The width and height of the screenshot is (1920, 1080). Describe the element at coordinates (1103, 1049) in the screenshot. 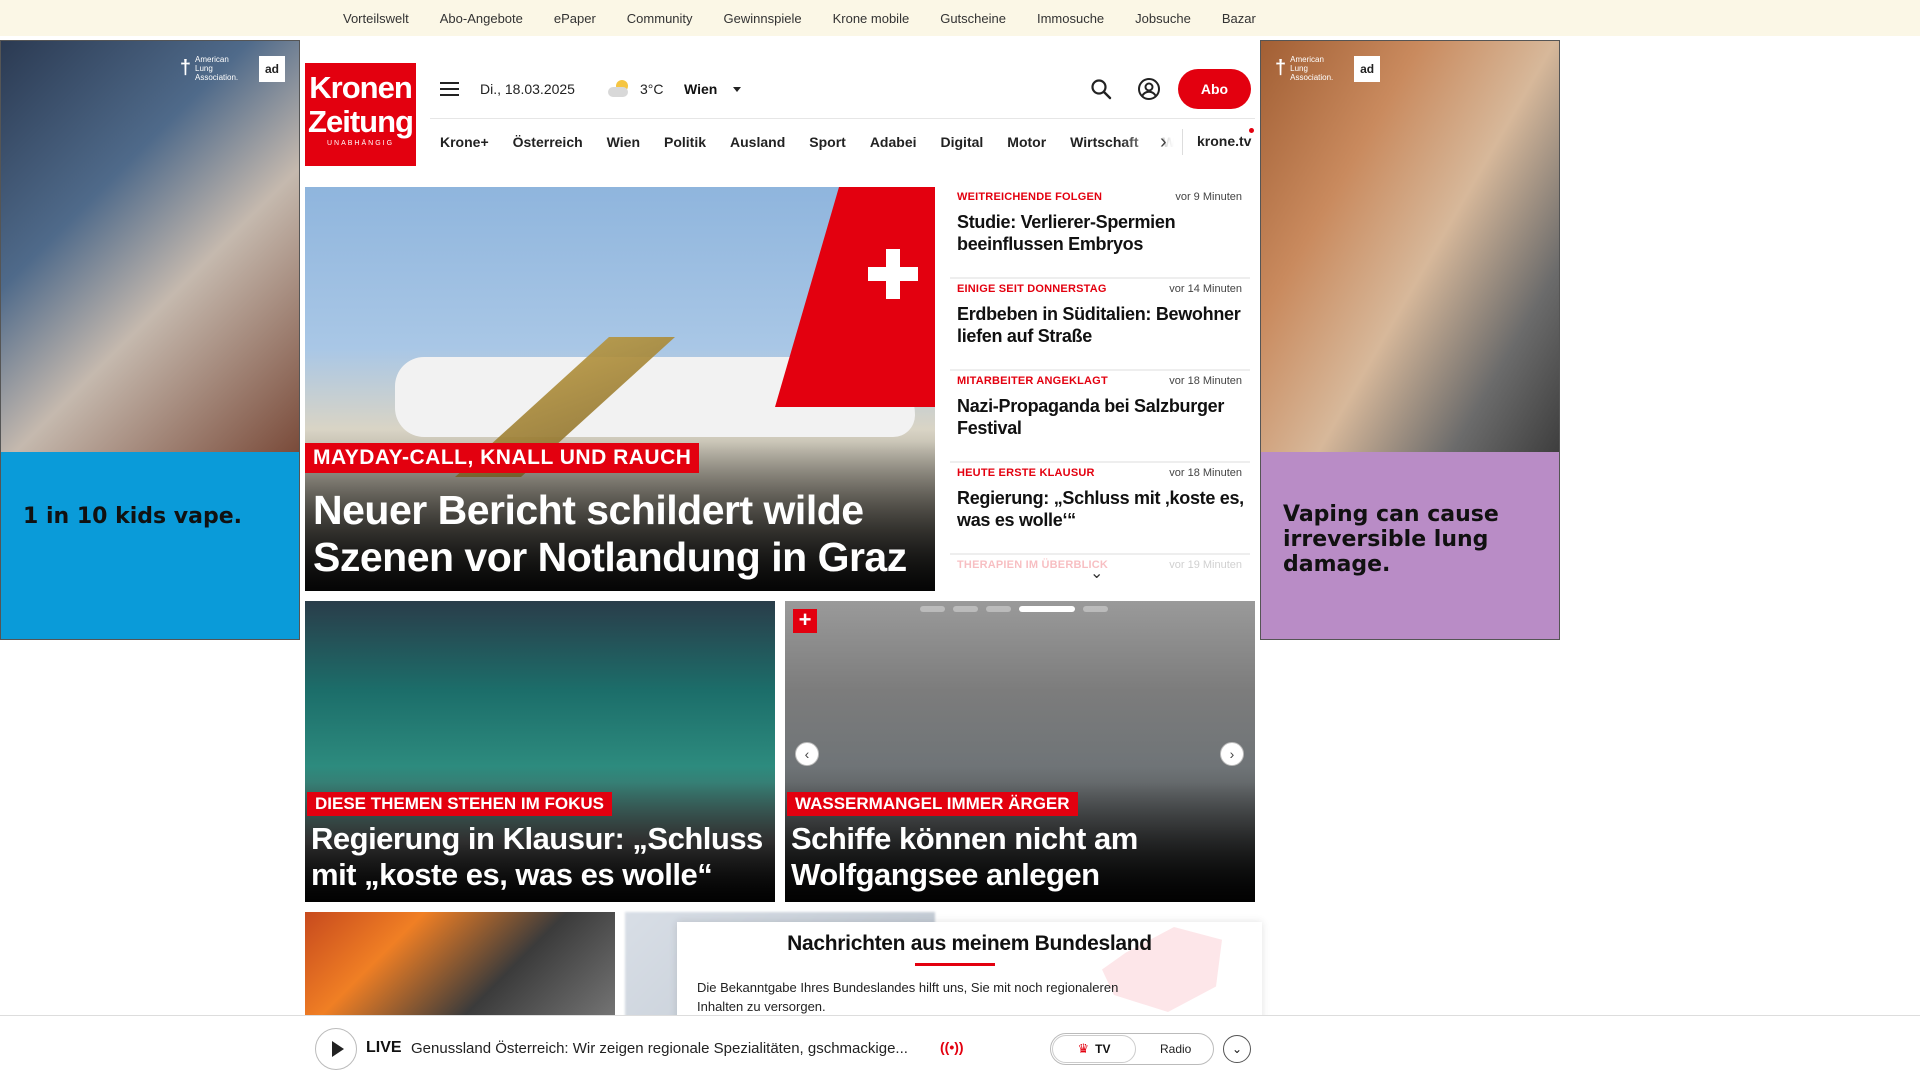

I see `tv-label: TV` at that location.